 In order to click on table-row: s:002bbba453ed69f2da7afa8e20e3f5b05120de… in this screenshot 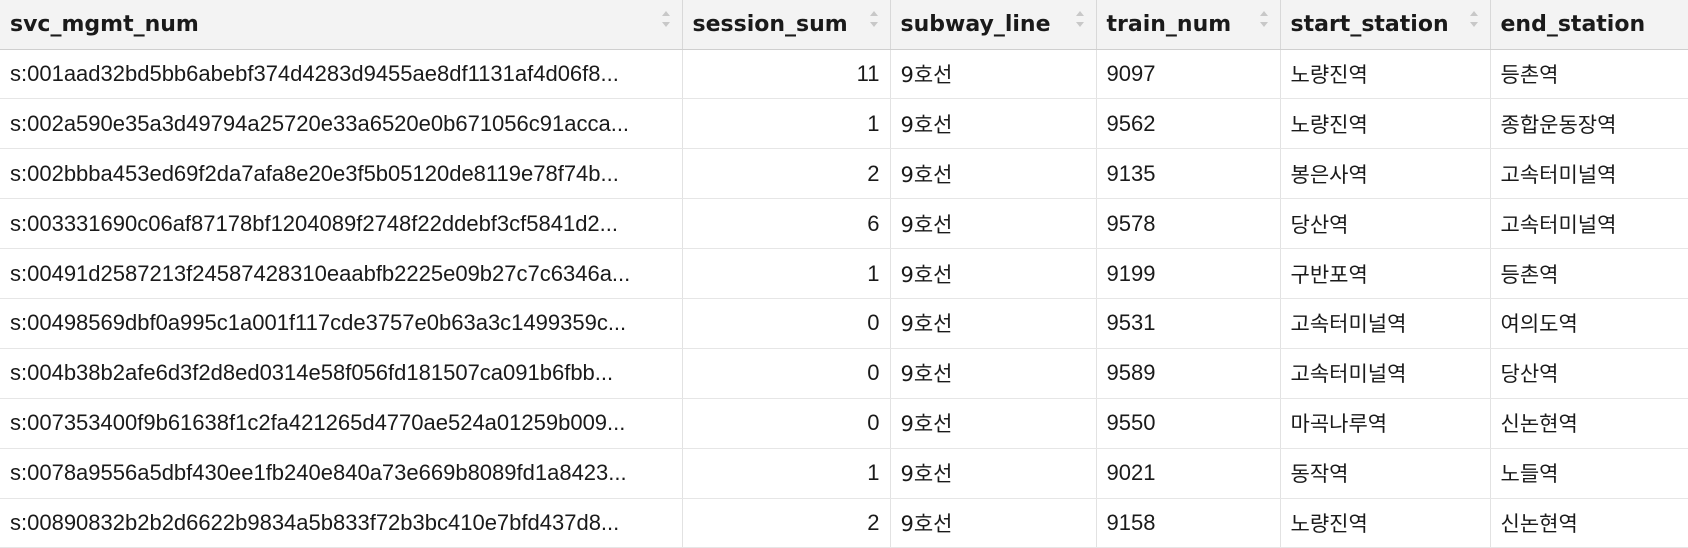, I will do `click(844, 174)`.